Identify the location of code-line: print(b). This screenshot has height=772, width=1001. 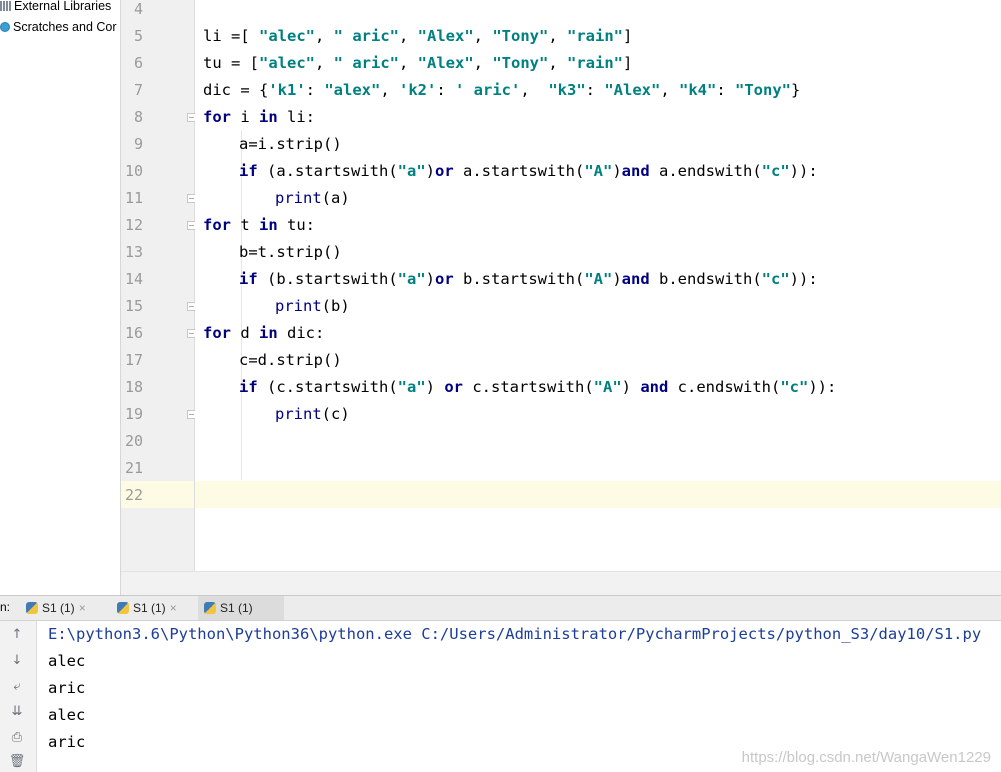
(312, 306).